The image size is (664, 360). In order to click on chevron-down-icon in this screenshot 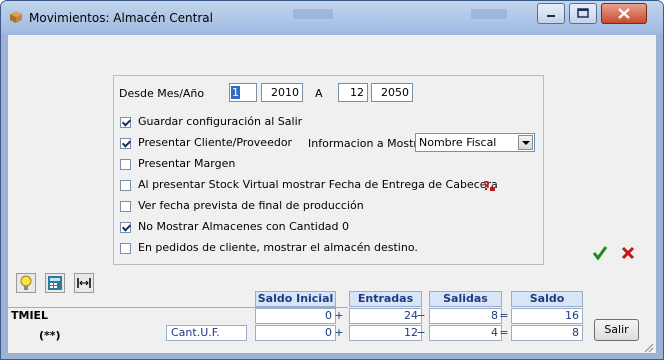, I will do `click(525, 142)`.